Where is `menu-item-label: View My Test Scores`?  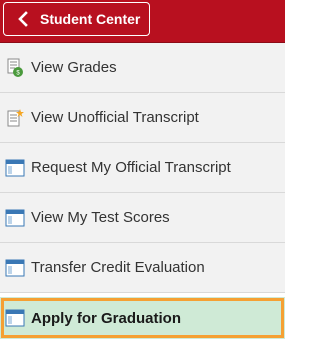
menu-item-label: View My Test Scores is located at coordinates (100, 217).